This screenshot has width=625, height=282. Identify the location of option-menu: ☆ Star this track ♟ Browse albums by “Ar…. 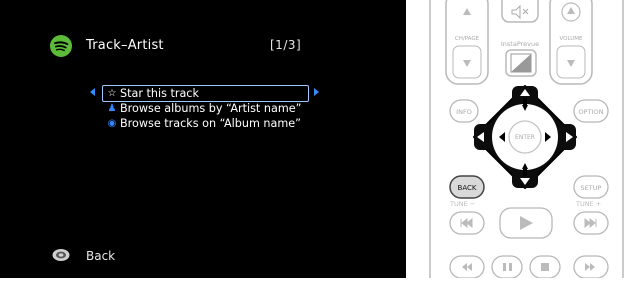
(210, 108).